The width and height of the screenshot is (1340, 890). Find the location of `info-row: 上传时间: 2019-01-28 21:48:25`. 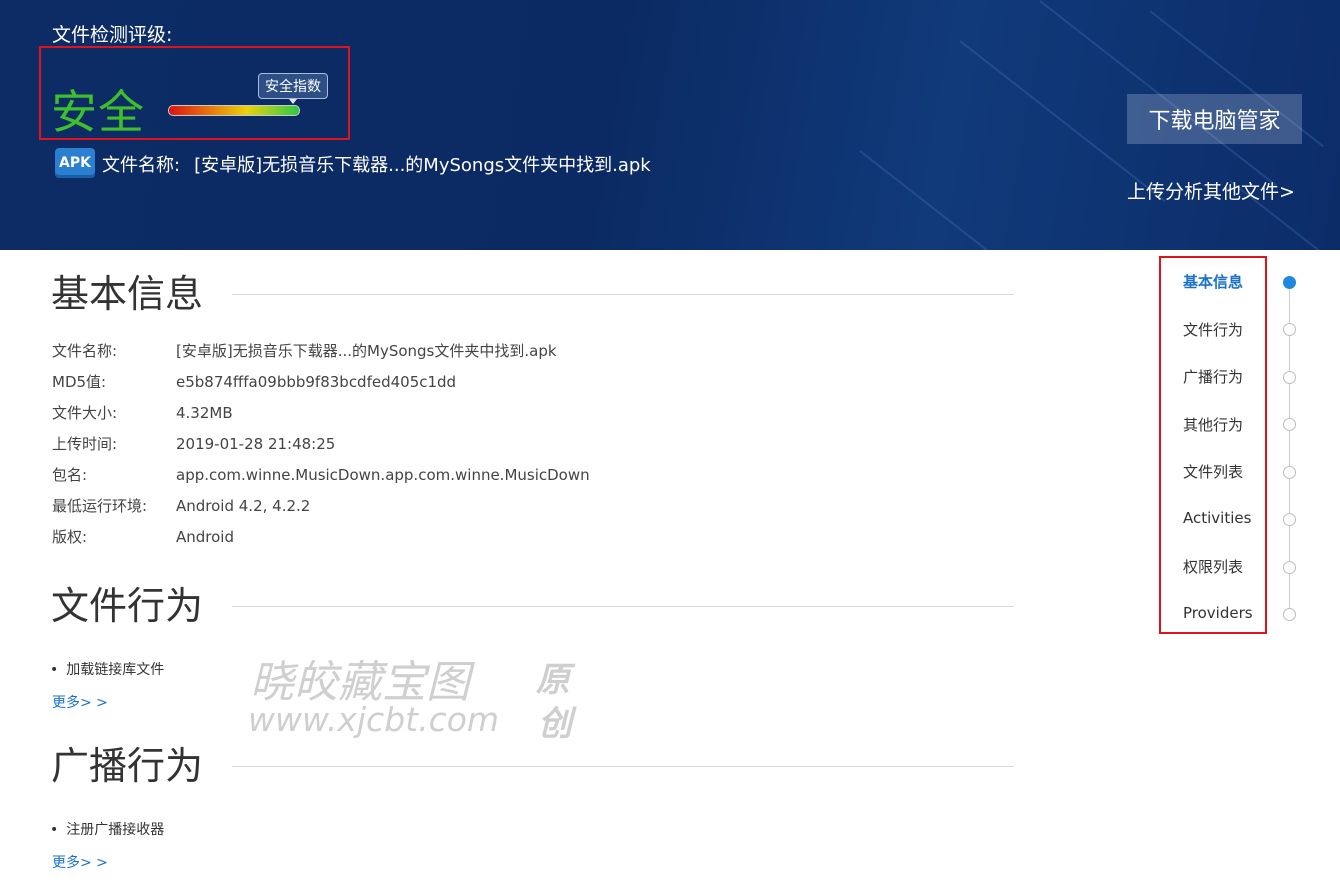

info-row: 上传时间: 2019-01-28 21:48:25 is located at coordinates (193, 443).